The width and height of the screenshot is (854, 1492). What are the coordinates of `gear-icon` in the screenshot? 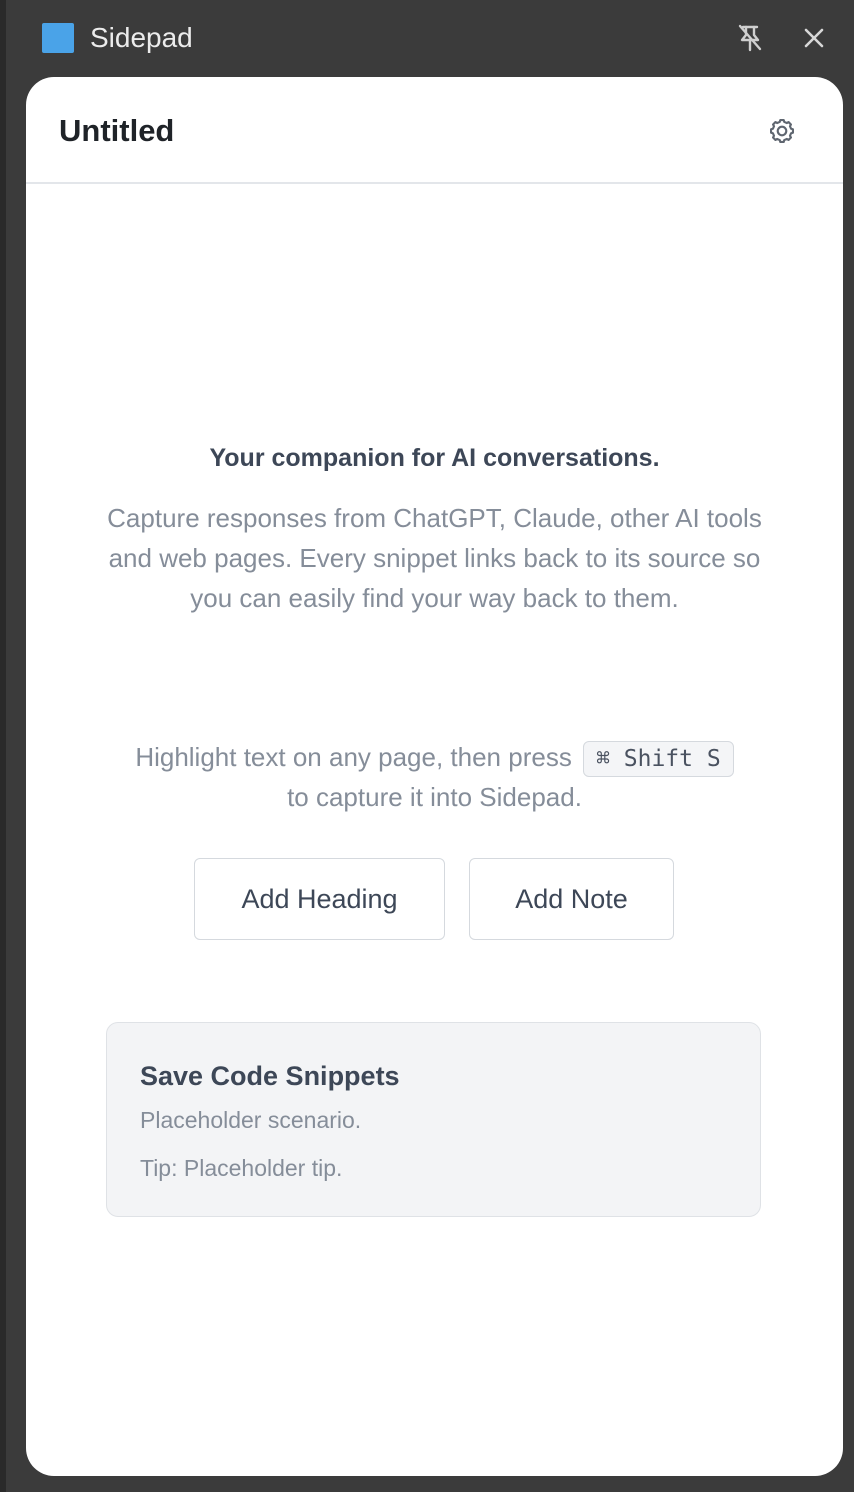 It's located at (782, 131).